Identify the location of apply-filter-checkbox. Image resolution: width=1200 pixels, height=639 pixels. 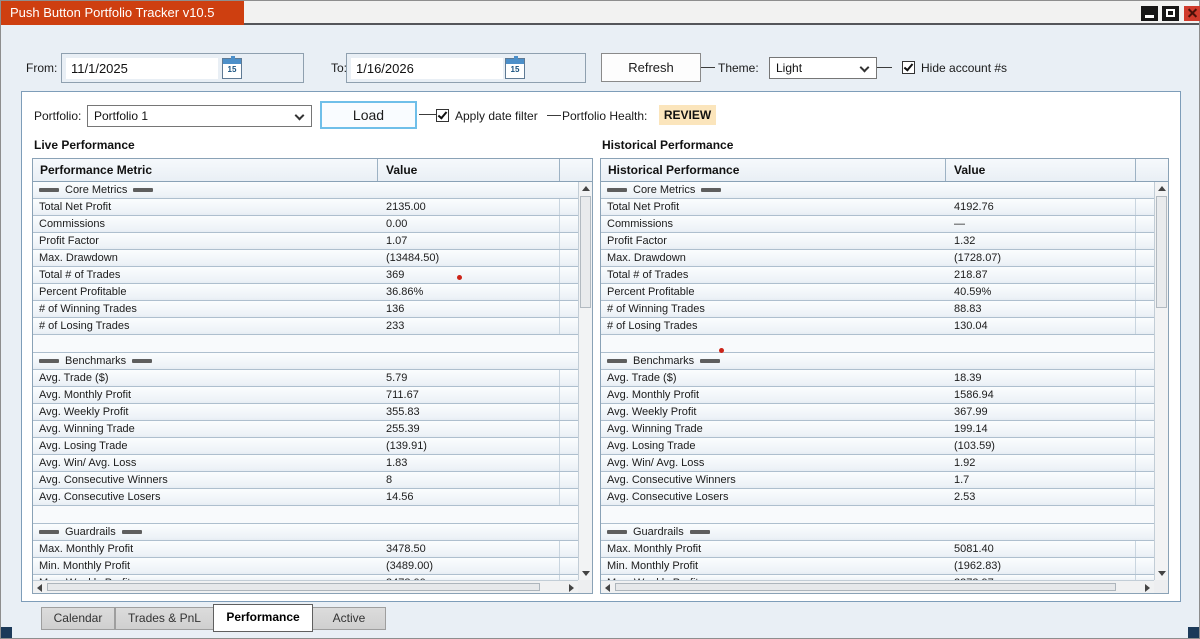
(442, 115).